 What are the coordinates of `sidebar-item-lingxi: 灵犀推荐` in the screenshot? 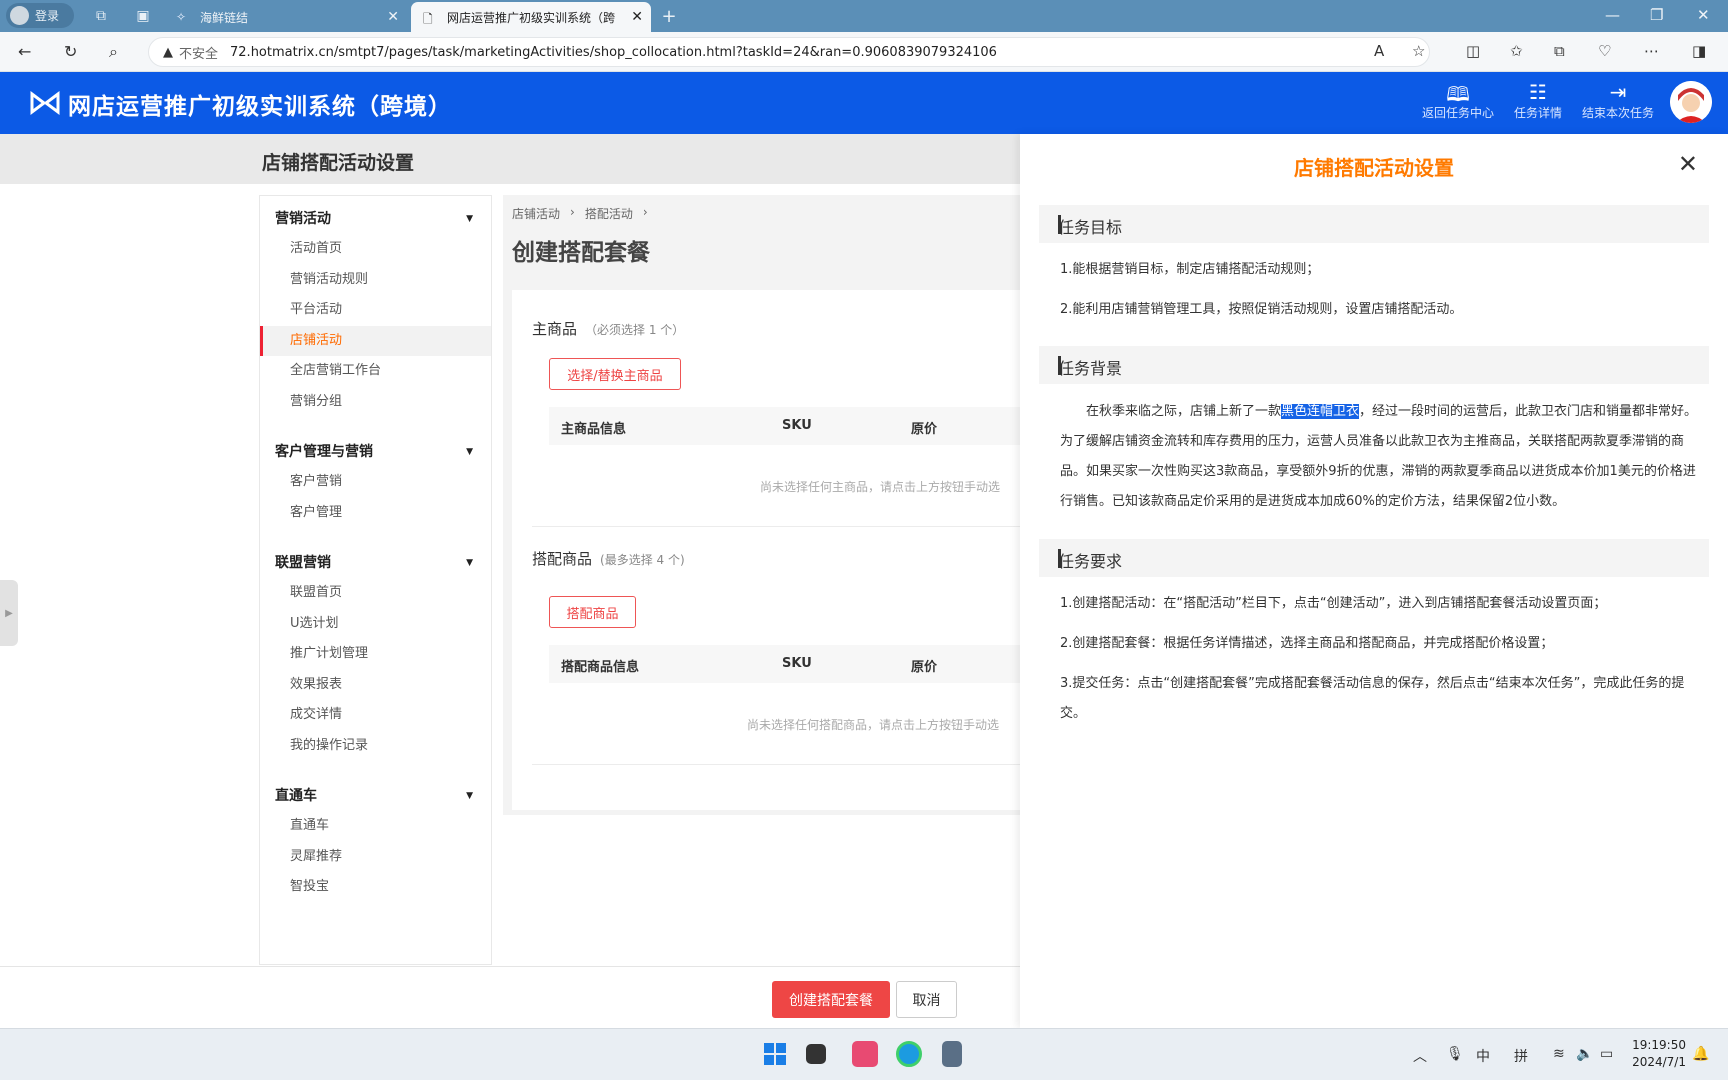 It's located at (375, 857).